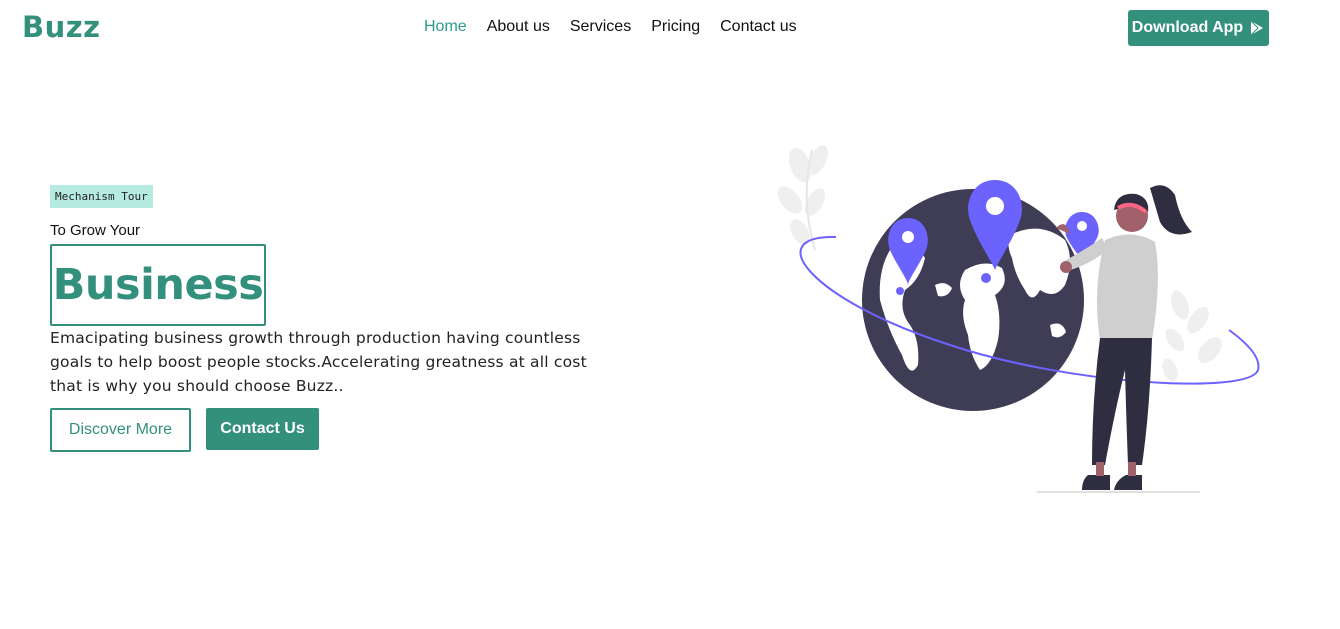 Image resolution: width=1340 pixels, height=629 pixels. Describe the element at coordinates (1257, 28) in the screenshot. I see `play-store-icon` at that location.